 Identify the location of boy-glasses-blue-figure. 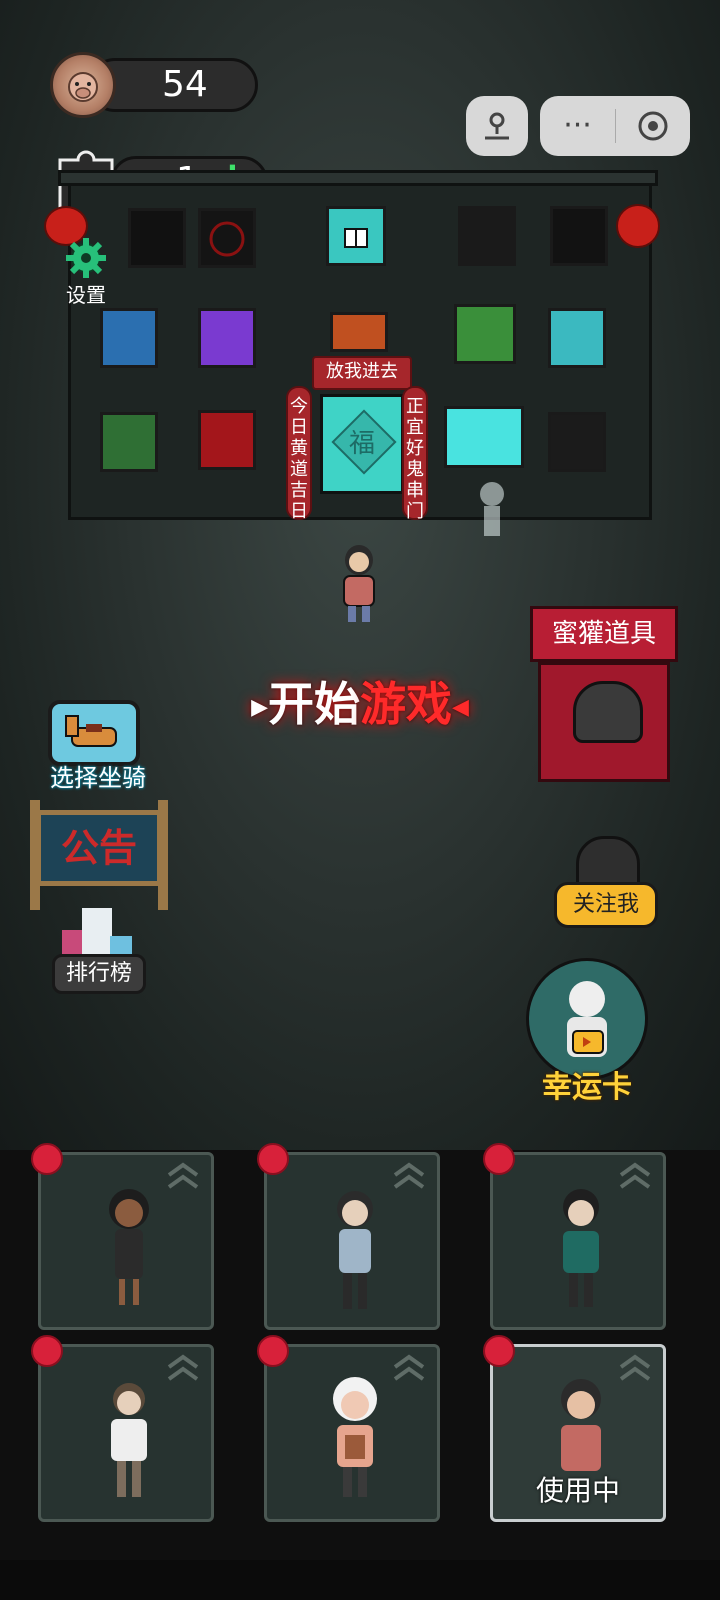
(355, 1250).